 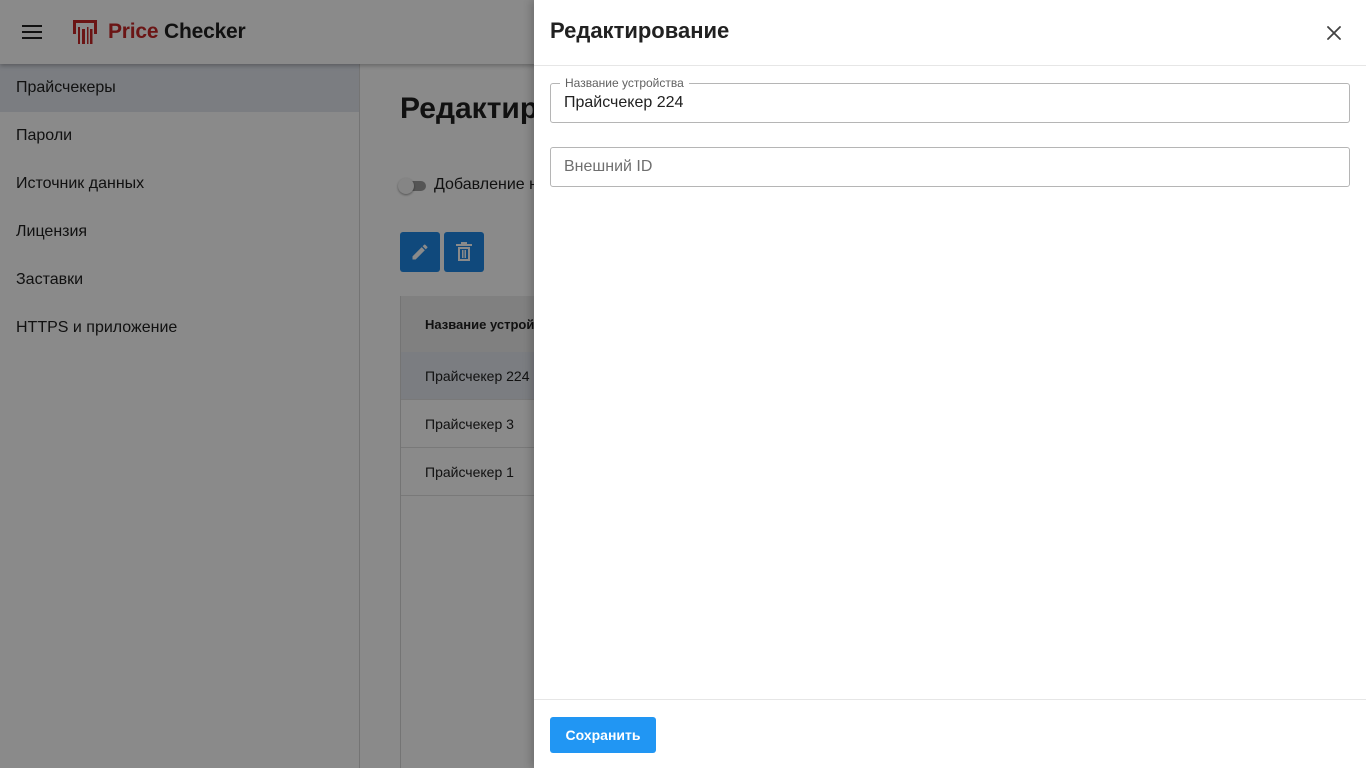 I want to click on external-id-input, so click(x=950, y=167).